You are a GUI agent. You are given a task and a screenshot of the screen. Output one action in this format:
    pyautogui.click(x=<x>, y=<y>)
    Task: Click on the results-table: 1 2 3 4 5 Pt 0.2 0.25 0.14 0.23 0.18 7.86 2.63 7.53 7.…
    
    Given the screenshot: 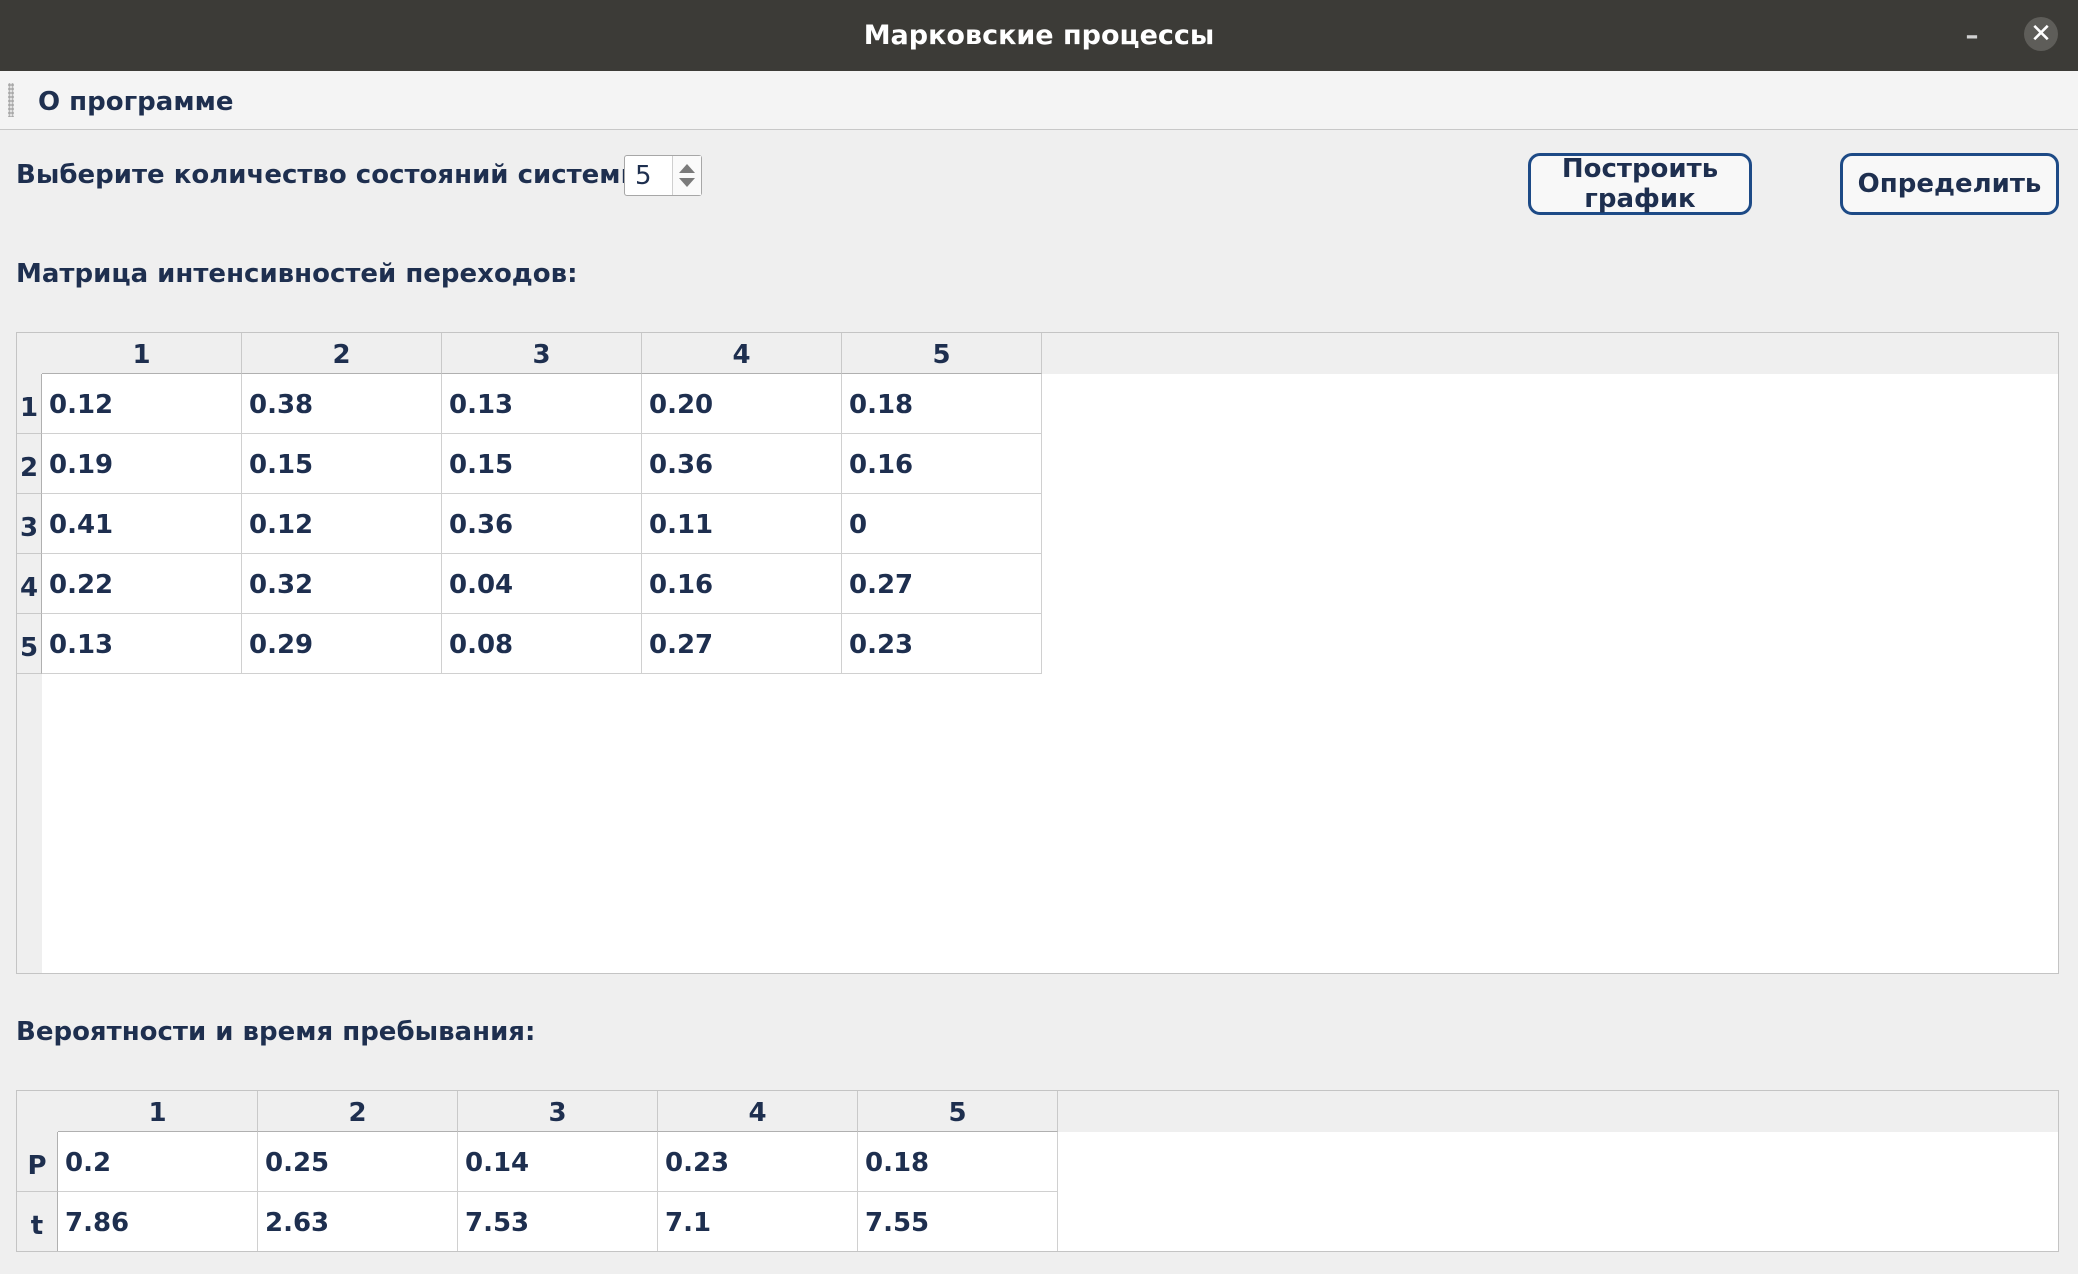 What is the action you would take?
    pyautogui.click(x=1037, y=1171)
    